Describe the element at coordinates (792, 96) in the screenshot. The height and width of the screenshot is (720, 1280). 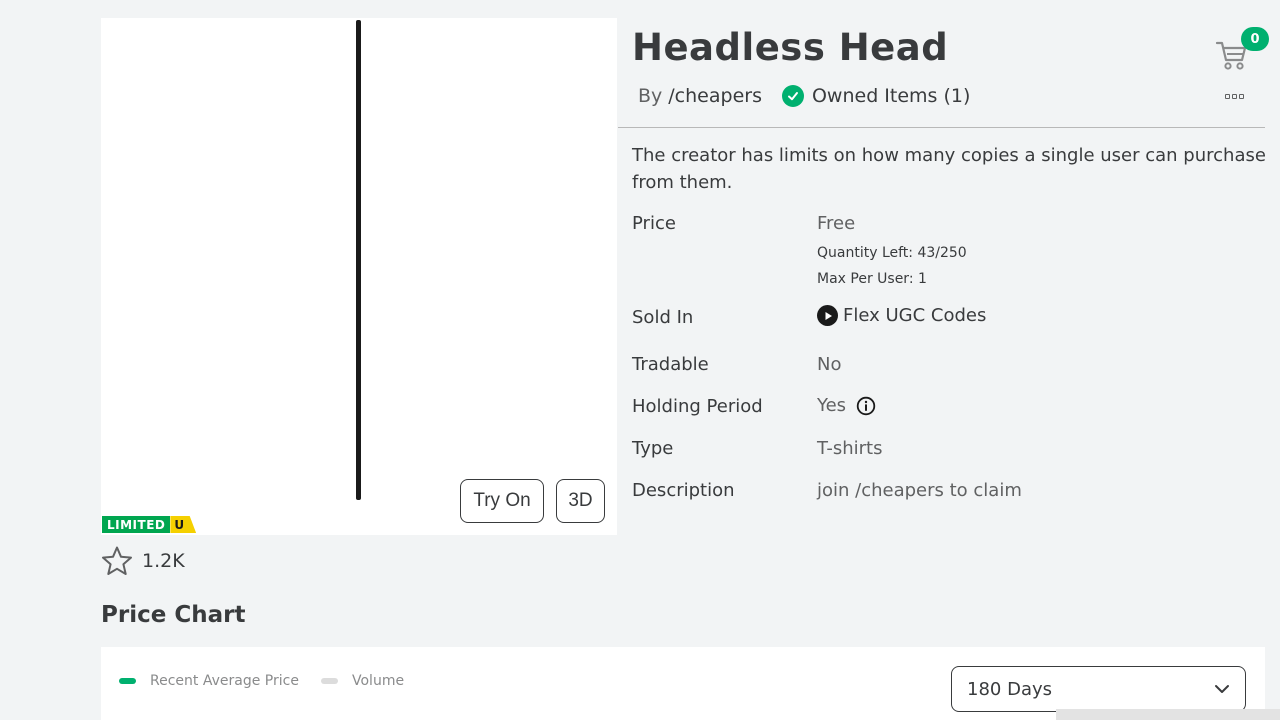
I see `check-circle-icon` at that location.